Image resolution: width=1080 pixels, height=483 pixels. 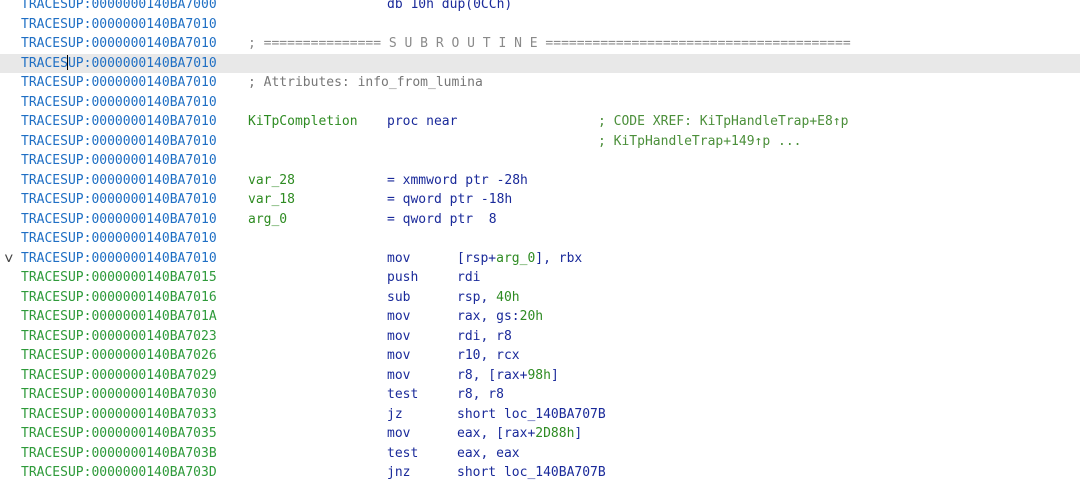 What do you see at coordinates (555, 433) in the screenshot?
I see `operand-literal: 2D88h` at bounding box center [555, 433].